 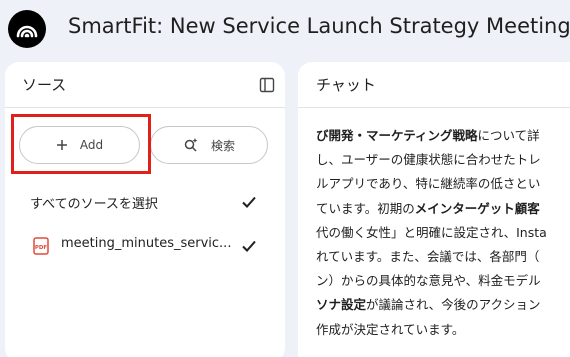 I want to click on chat-panel-header: チャット, so click(x=434, y=85).